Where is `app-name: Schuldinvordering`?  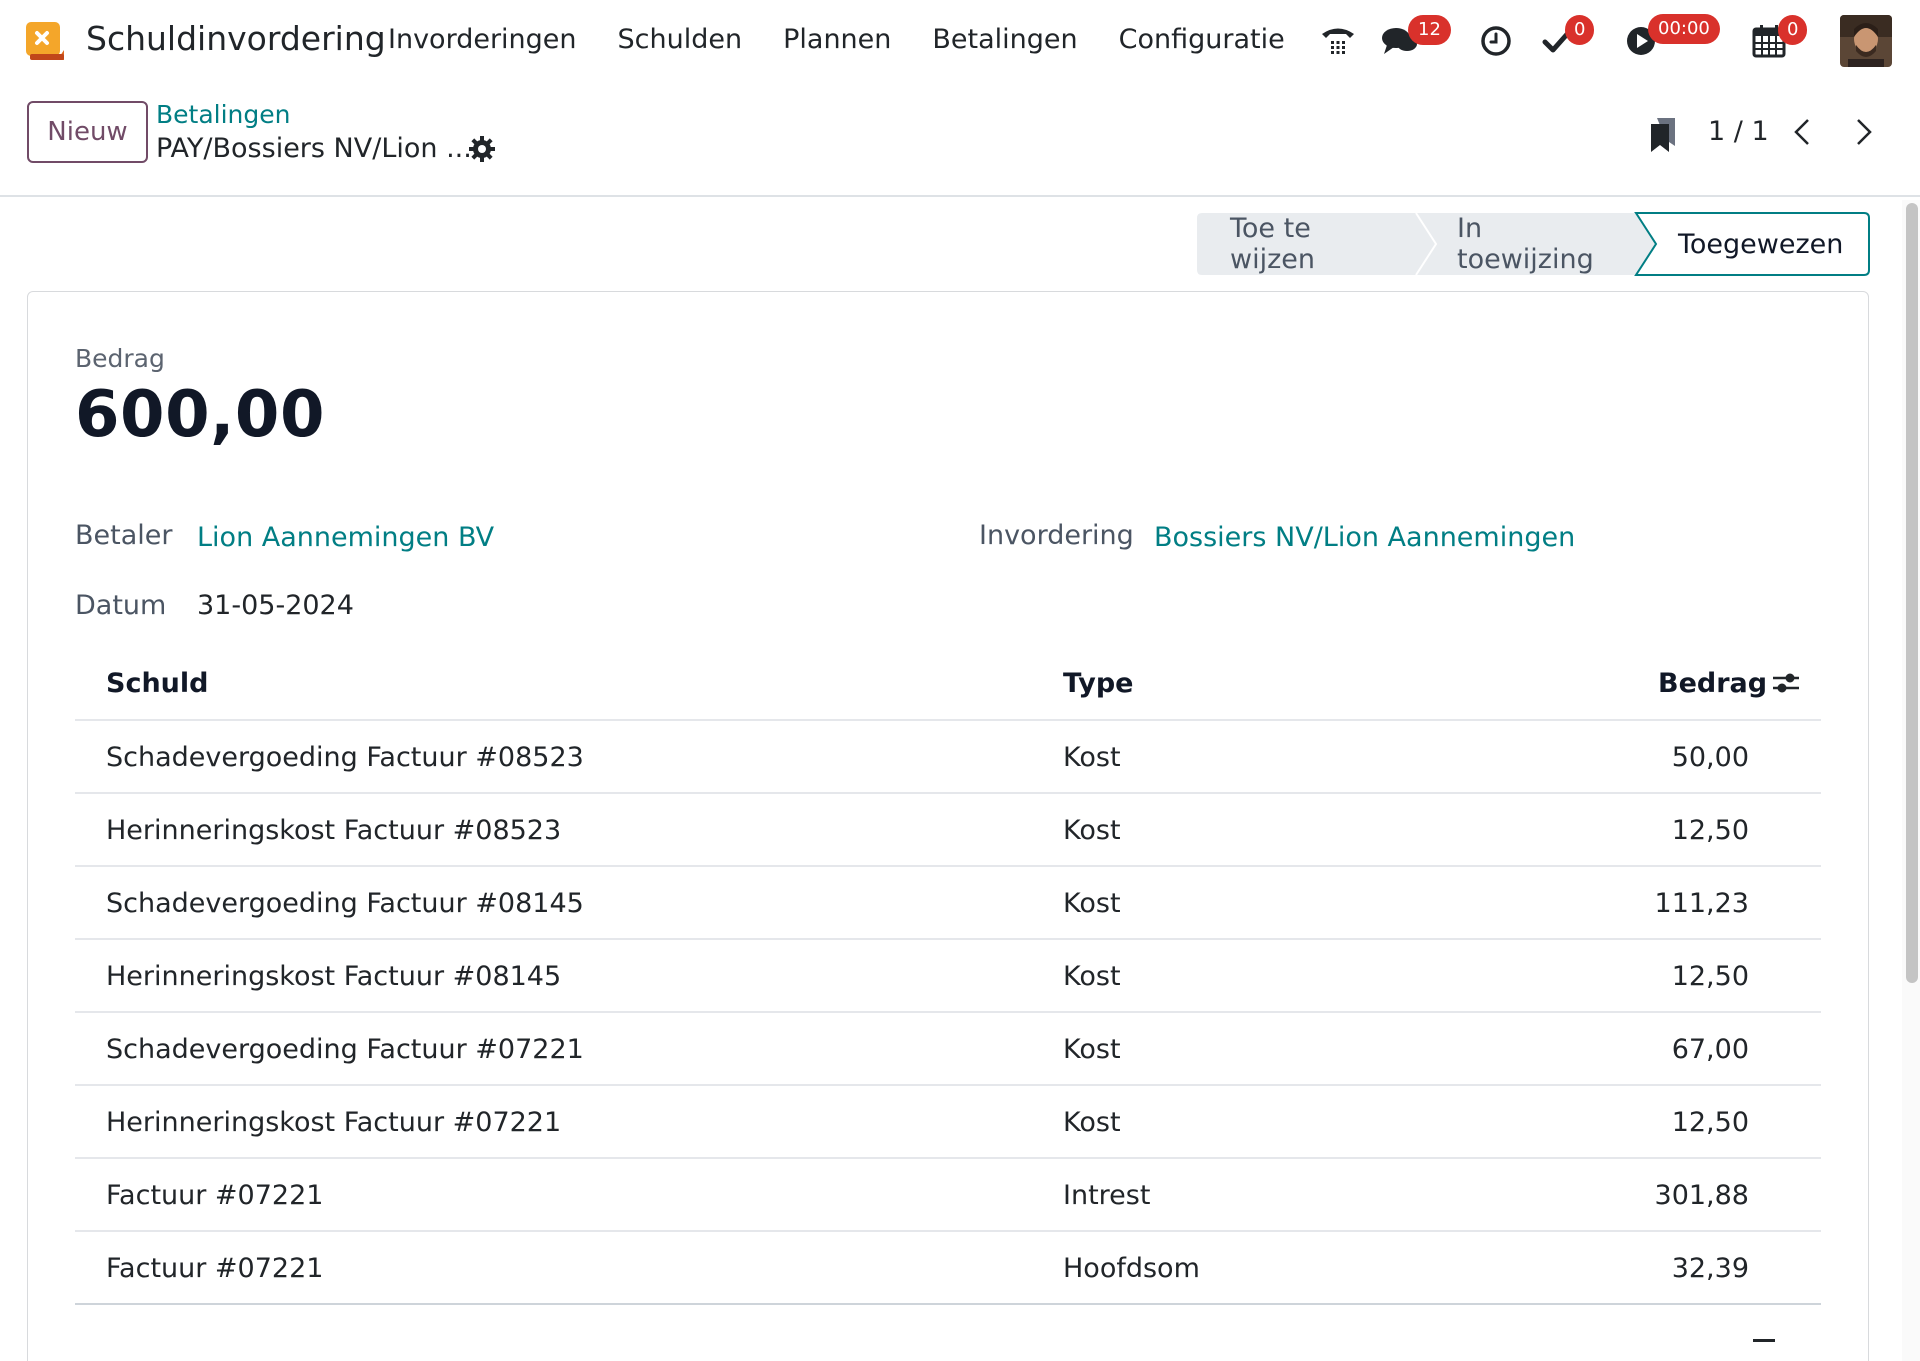
app-name: Schuldinvordering is located at coordinates (236, 38).